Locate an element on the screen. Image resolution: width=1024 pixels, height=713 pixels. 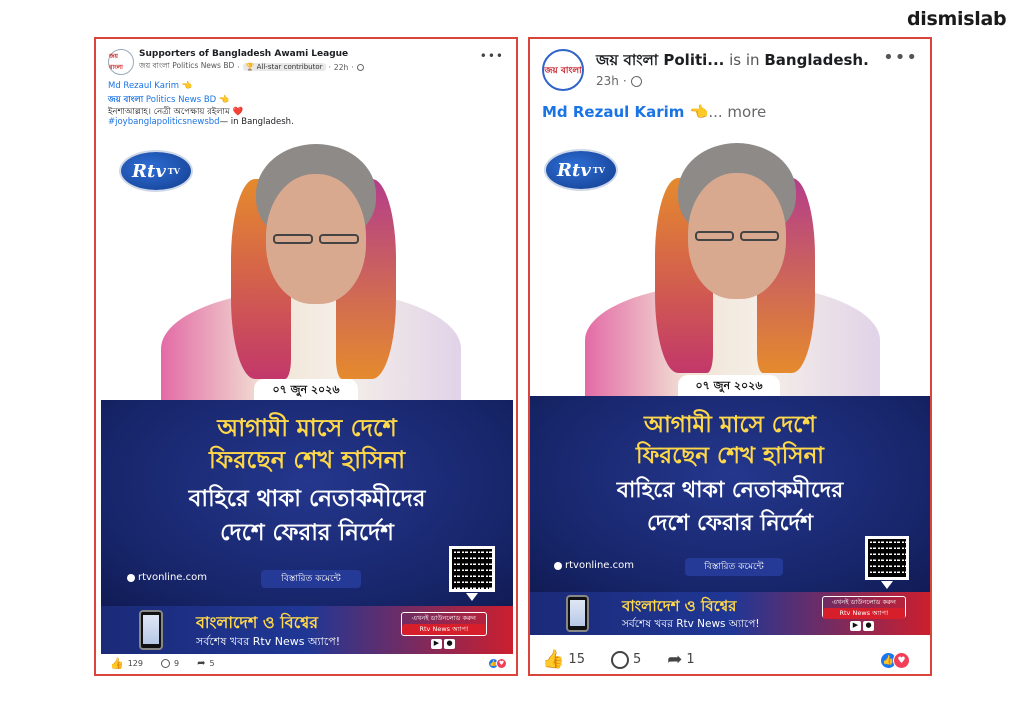
comment-action: 9 is located at coordinates (169, 663).